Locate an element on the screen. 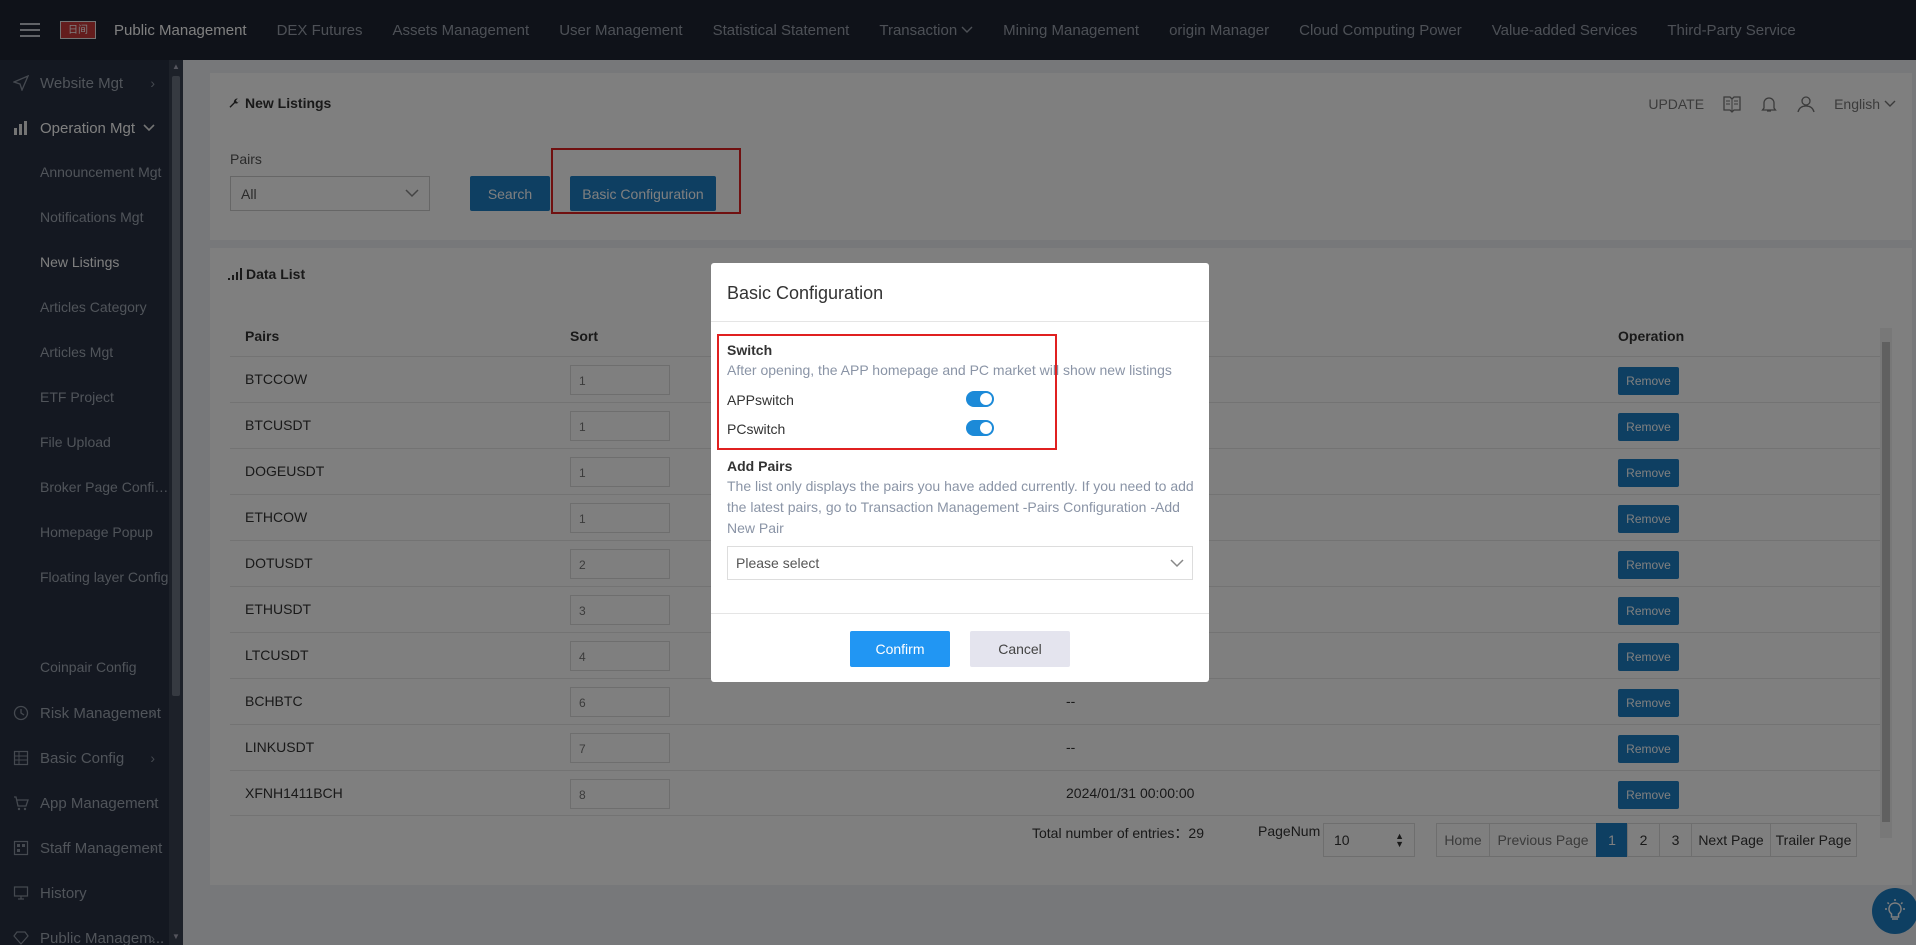  highlight-box is located at coordinates (887, 392).